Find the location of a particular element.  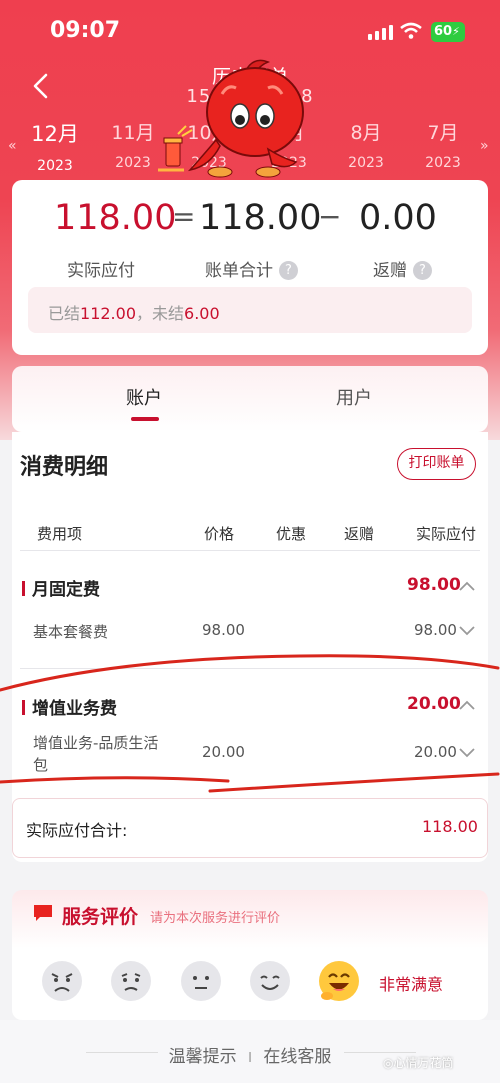

settled-value: 112.00 is located at coordinates (108, 313).